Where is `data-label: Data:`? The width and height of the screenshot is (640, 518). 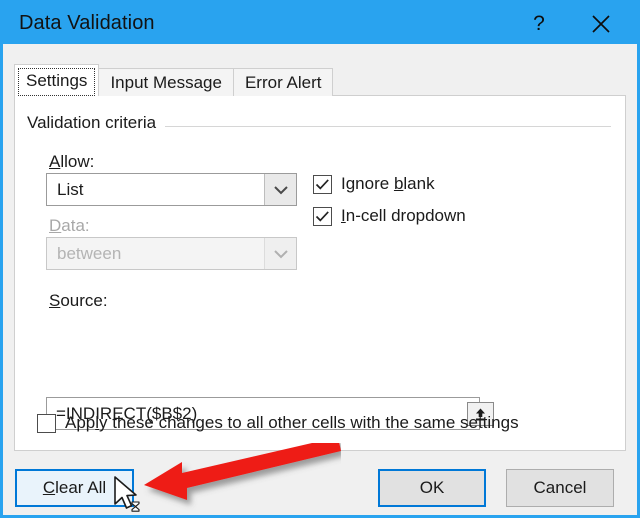
data-label: Data: is located at coordinates (69, 225).